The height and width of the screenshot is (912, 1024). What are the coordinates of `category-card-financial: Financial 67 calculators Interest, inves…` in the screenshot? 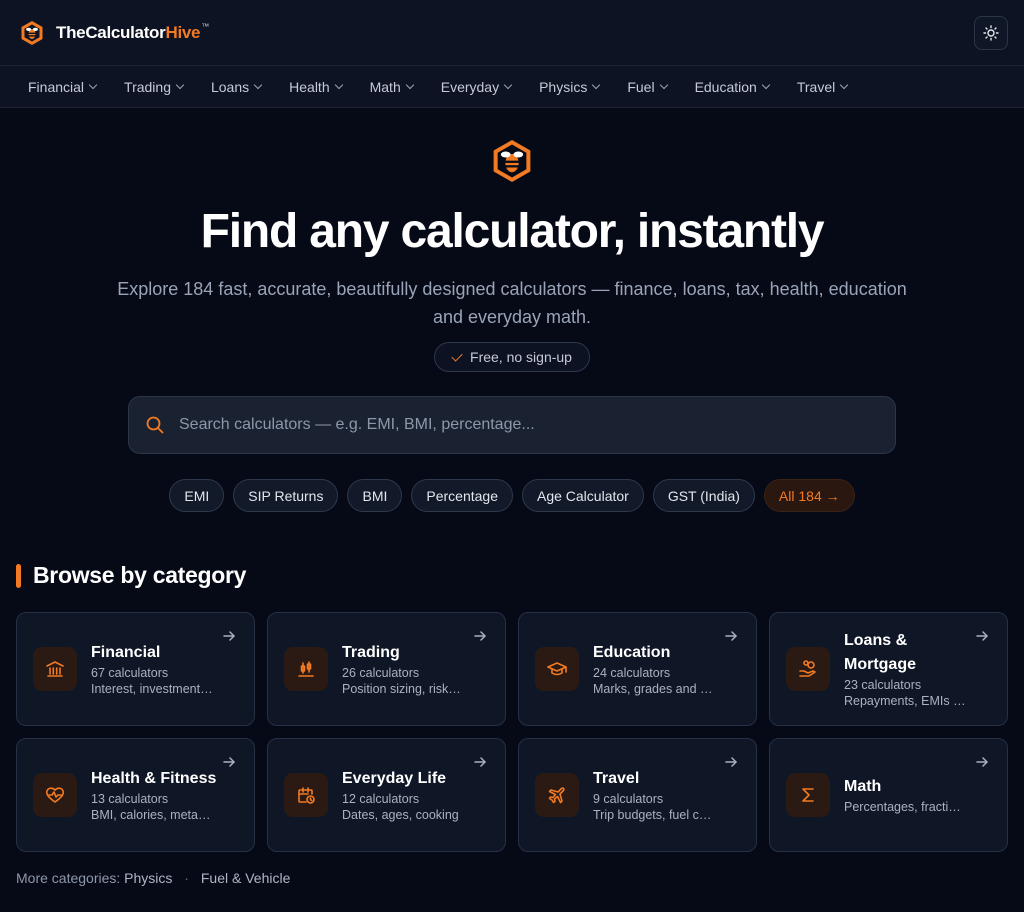 It's located at (135, 669).